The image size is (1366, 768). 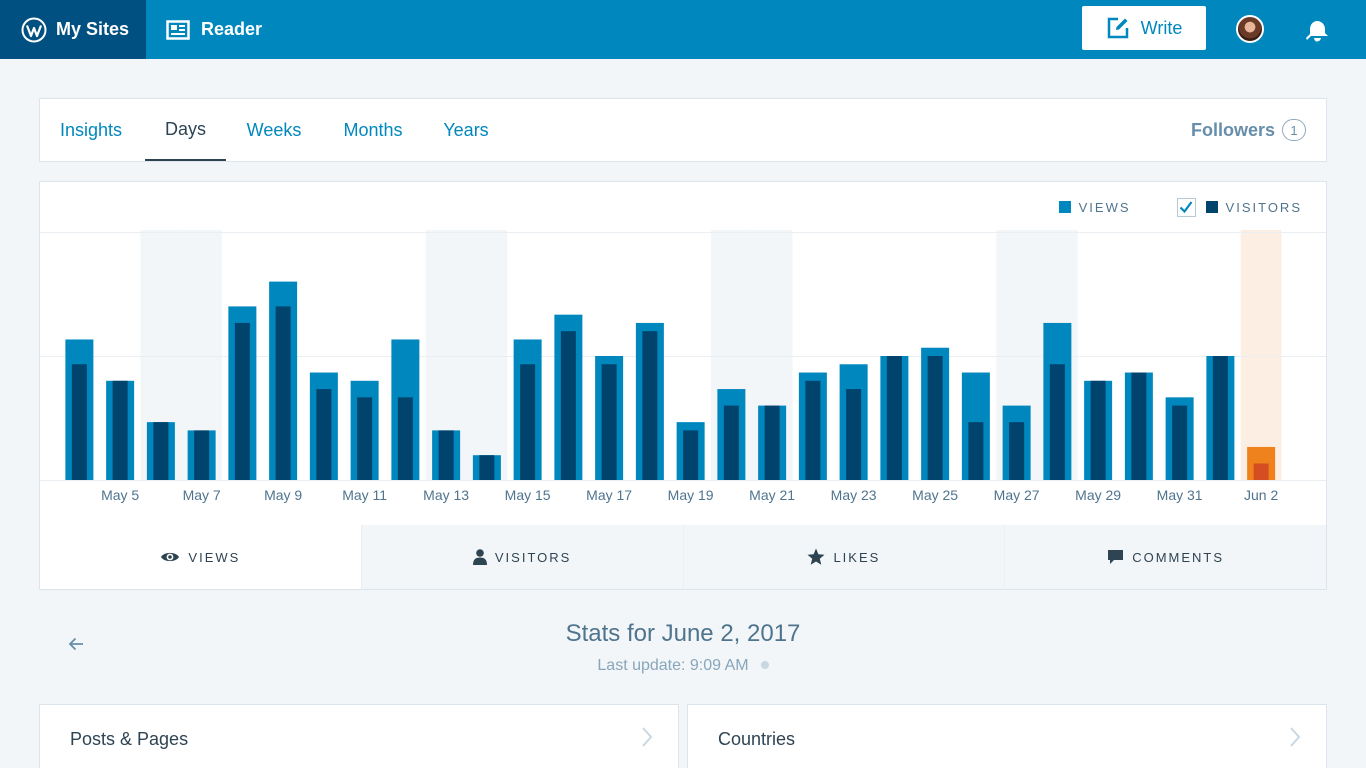 I want to click on weekend-band, so click(x=487, y=355).